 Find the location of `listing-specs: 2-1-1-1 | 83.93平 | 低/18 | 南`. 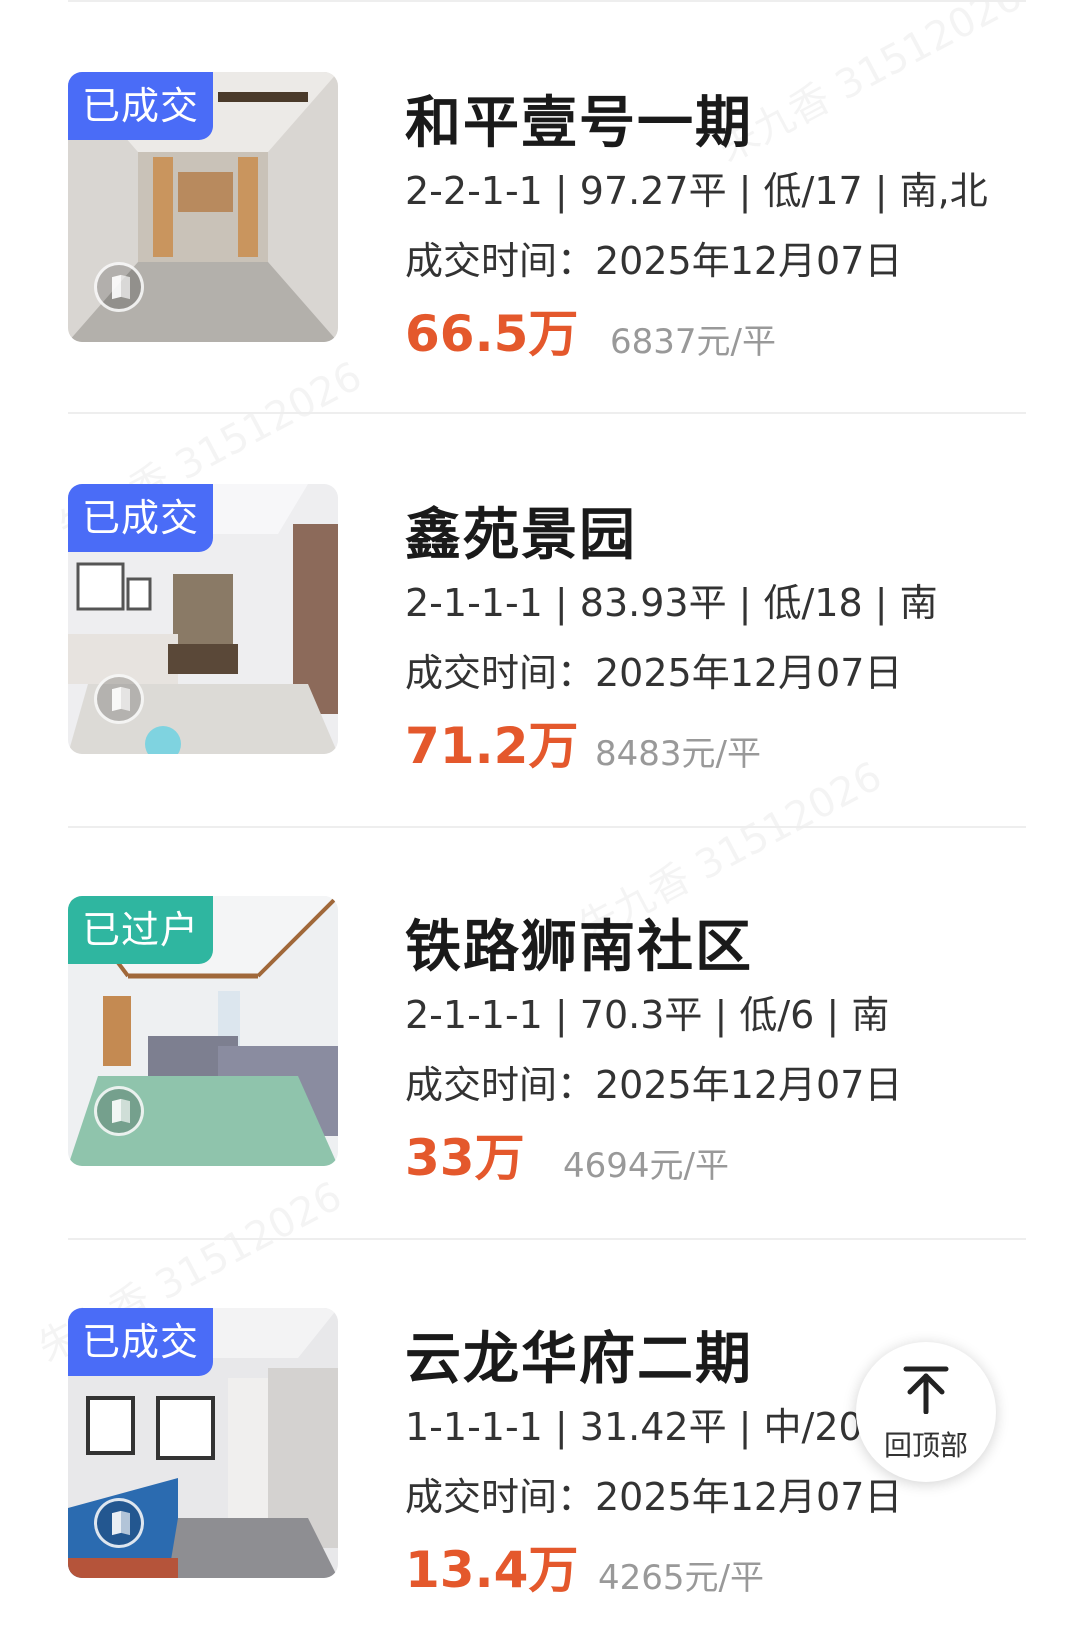

listing-specs: 2-1-1-1 | 83.93平 | 低/18 | 南 is located at coordinates (671, 603).